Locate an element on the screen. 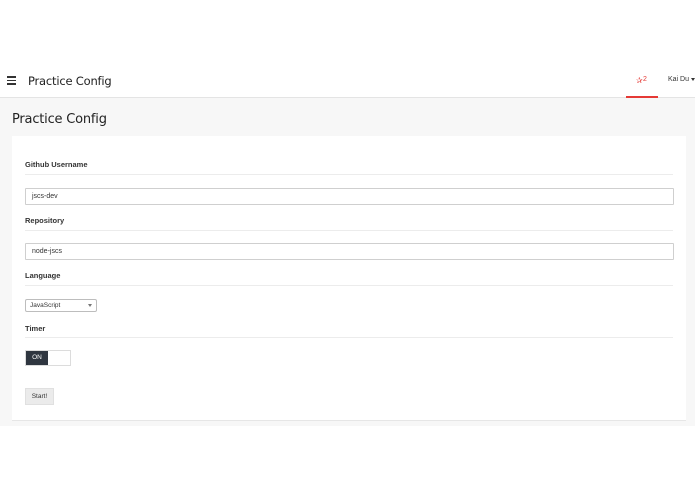 This screenshot has width=695, height=494. app-title: Practice Config is located at coordinates (70, 81).